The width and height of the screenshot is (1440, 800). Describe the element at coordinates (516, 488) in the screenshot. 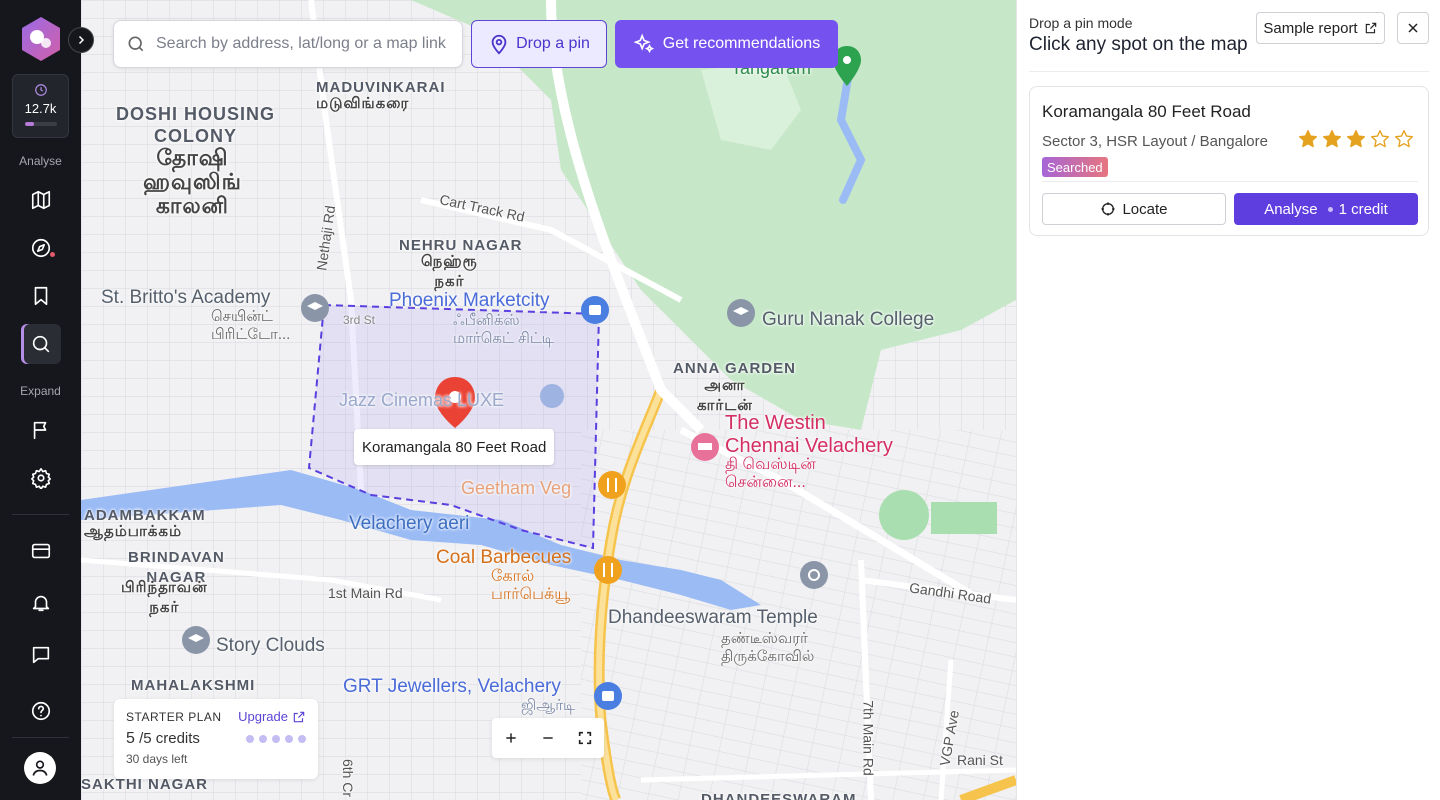

I see `poi-label: Geetham Veg` at that location.